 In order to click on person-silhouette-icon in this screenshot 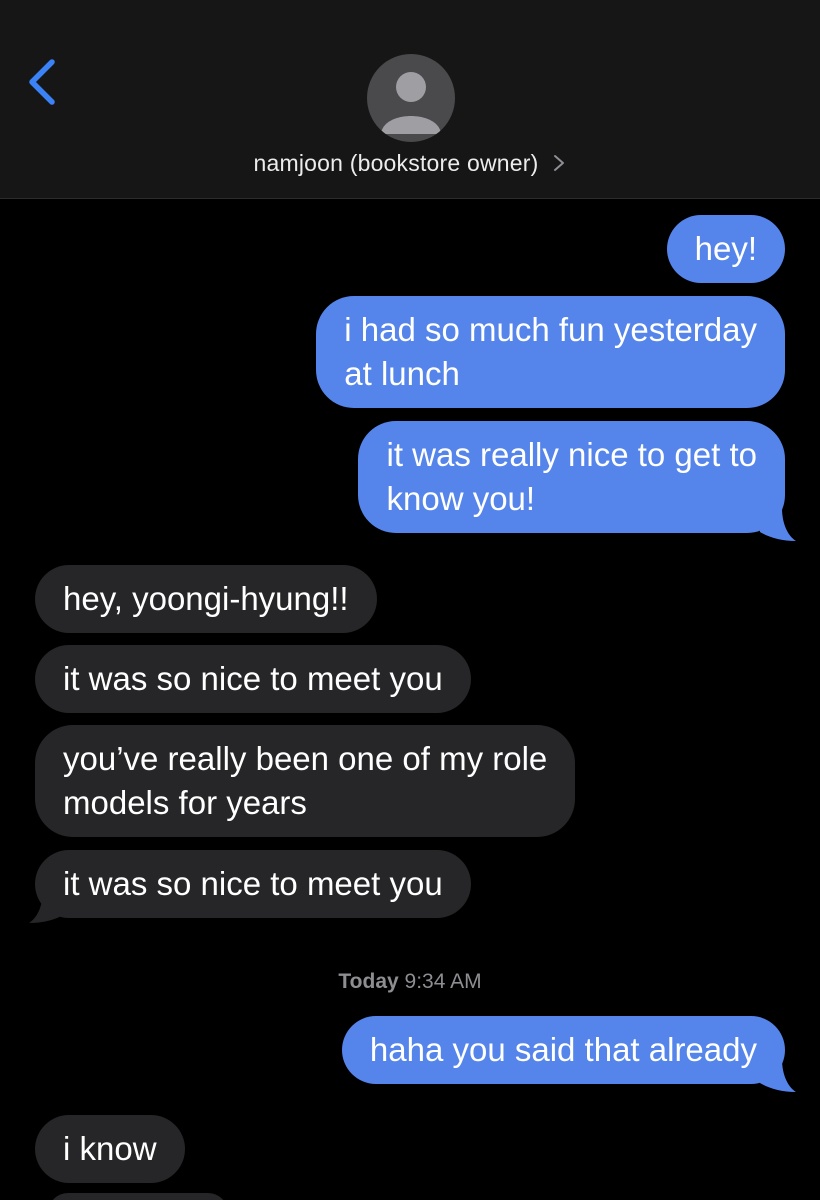, I will do `click(411, 103)`.